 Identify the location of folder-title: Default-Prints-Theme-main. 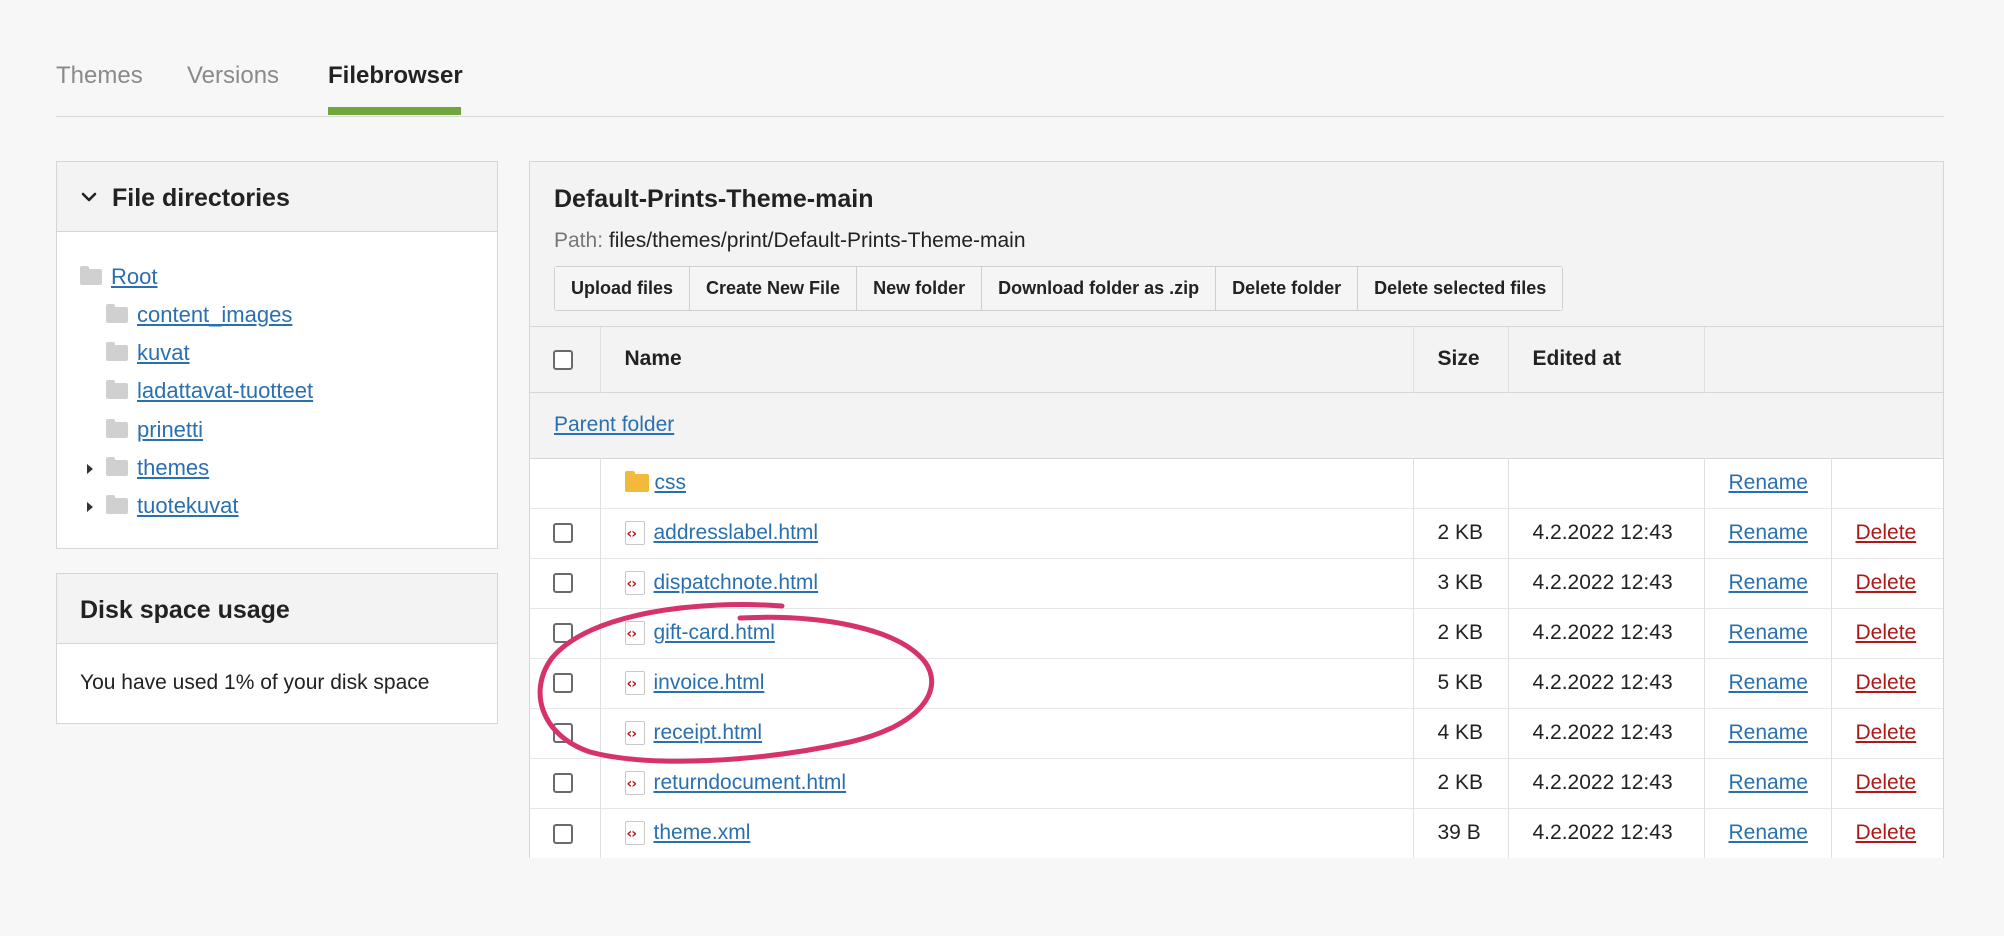
(714, 199).